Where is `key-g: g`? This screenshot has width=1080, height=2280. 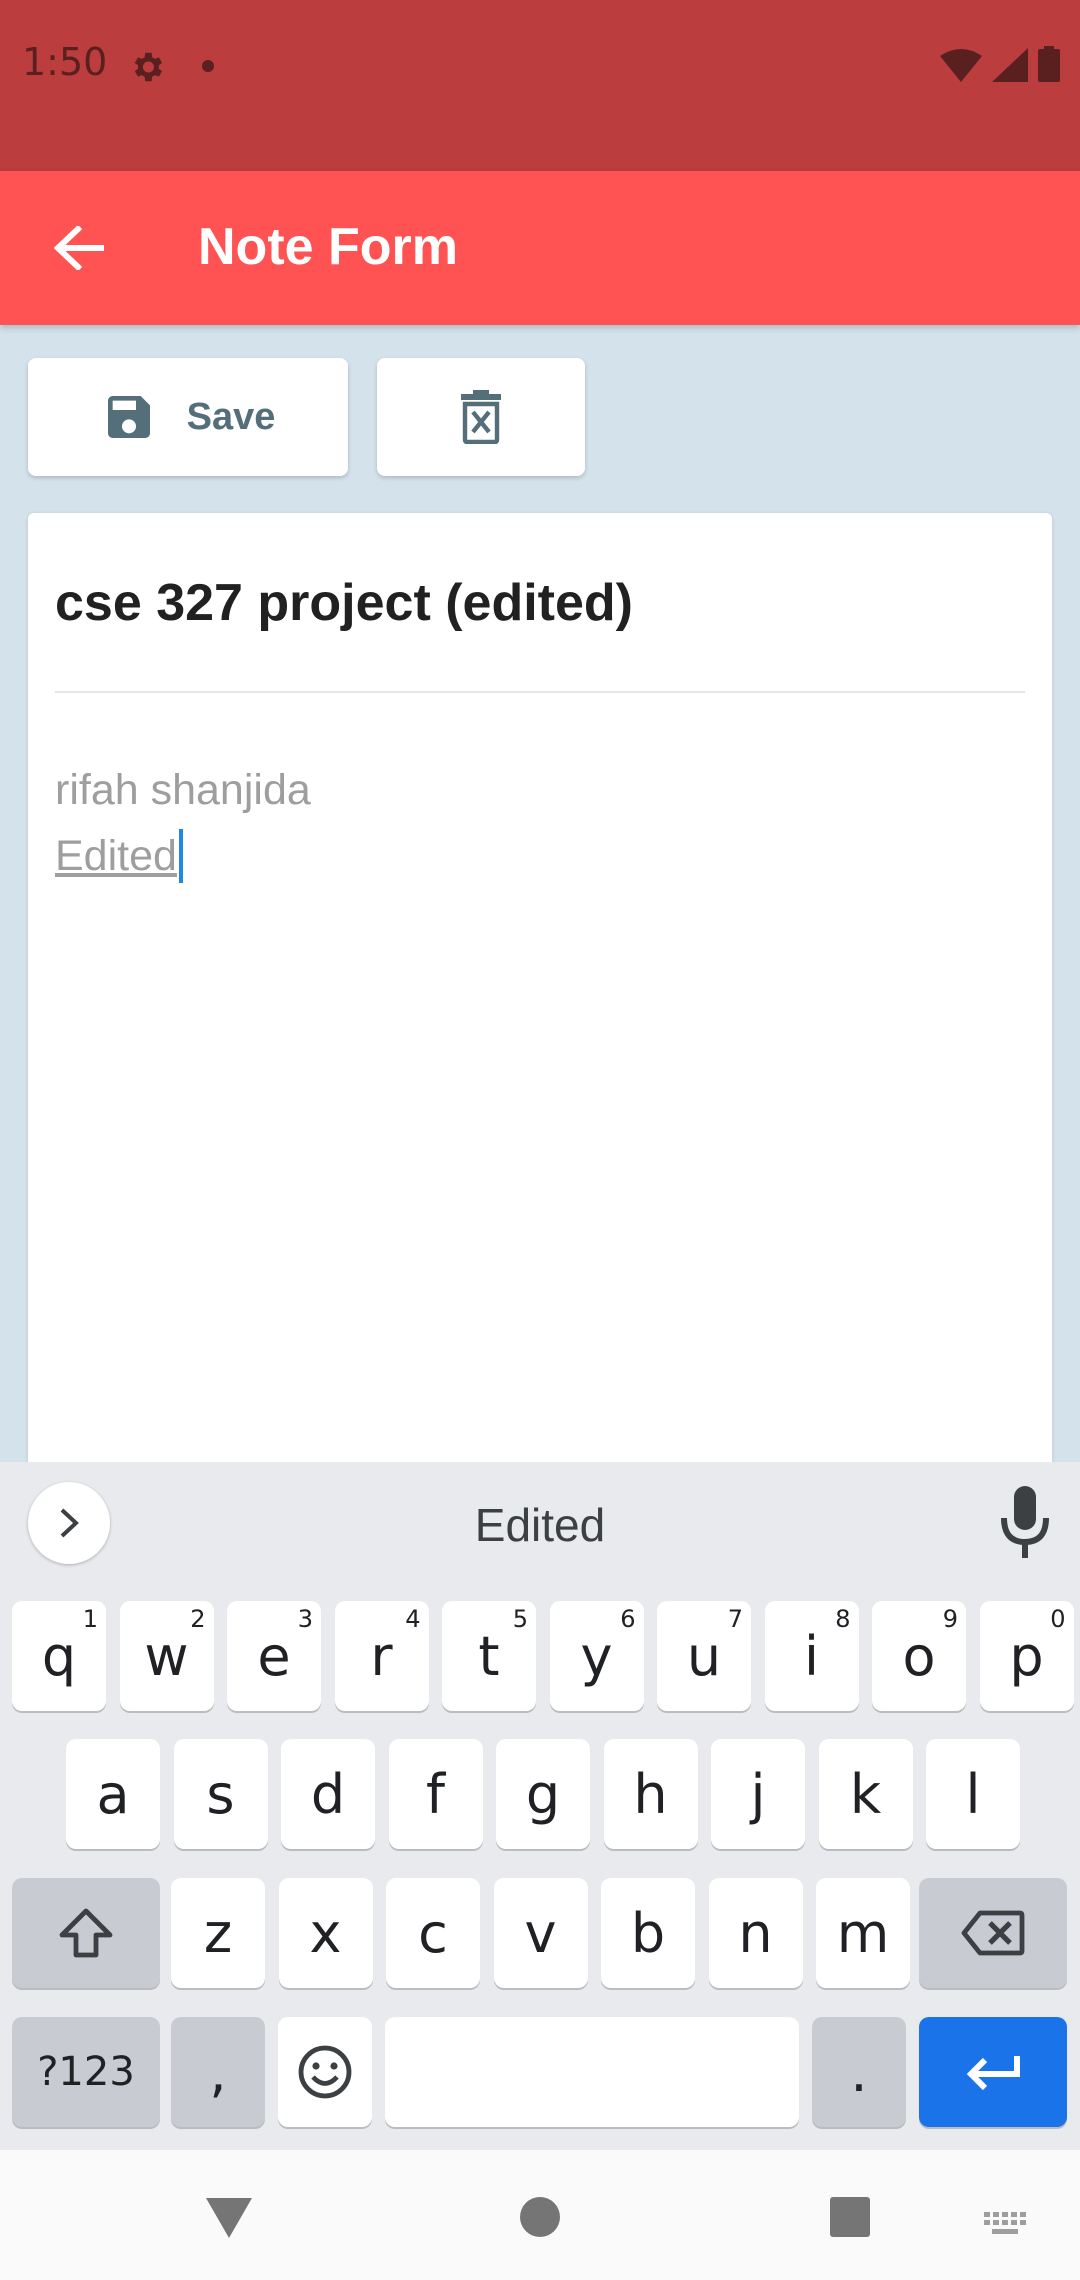
key-g: g is located at coordinates (543, 1794).